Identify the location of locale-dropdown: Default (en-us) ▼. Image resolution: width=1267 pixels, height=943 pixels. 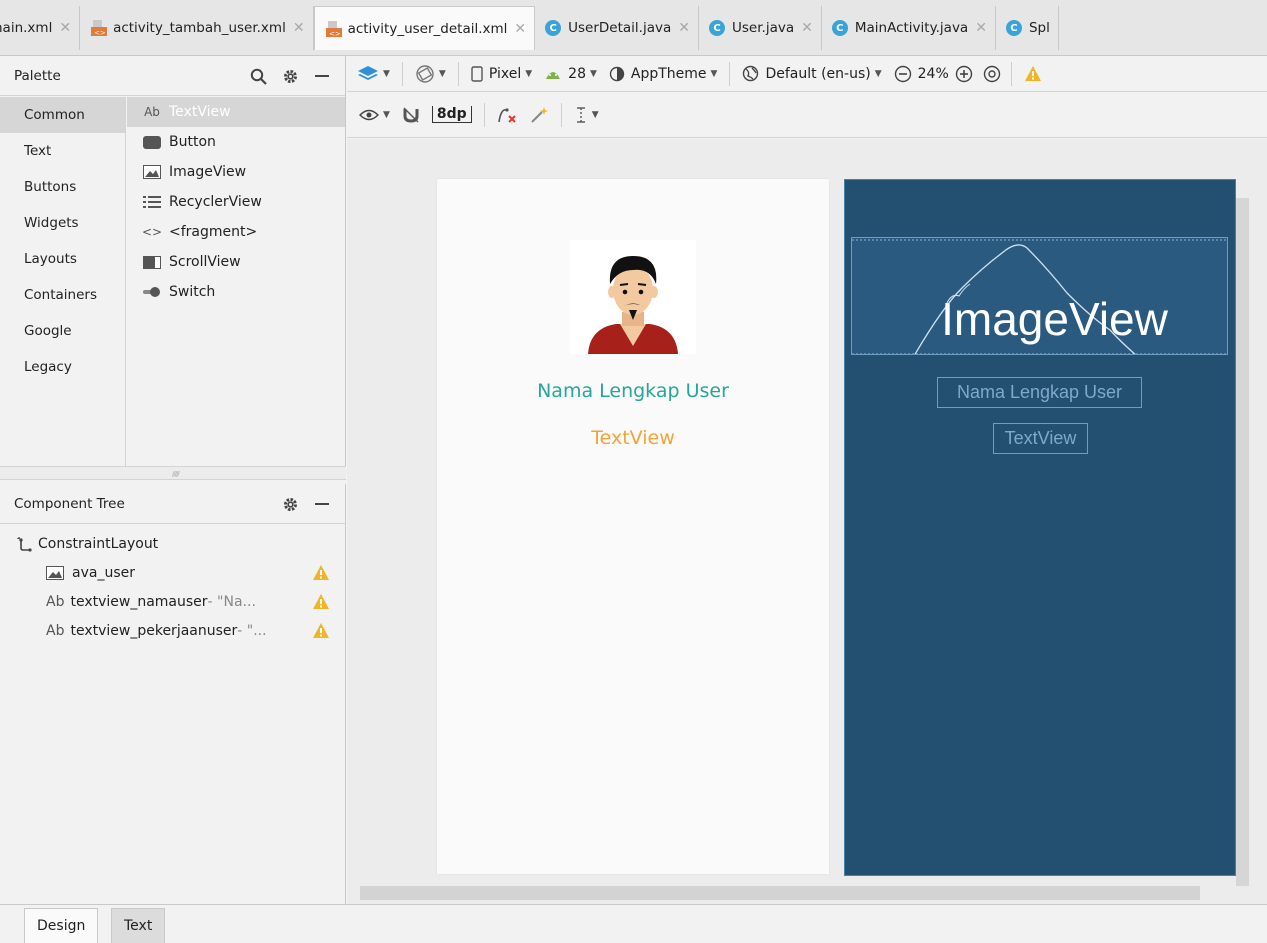
(812, 73).